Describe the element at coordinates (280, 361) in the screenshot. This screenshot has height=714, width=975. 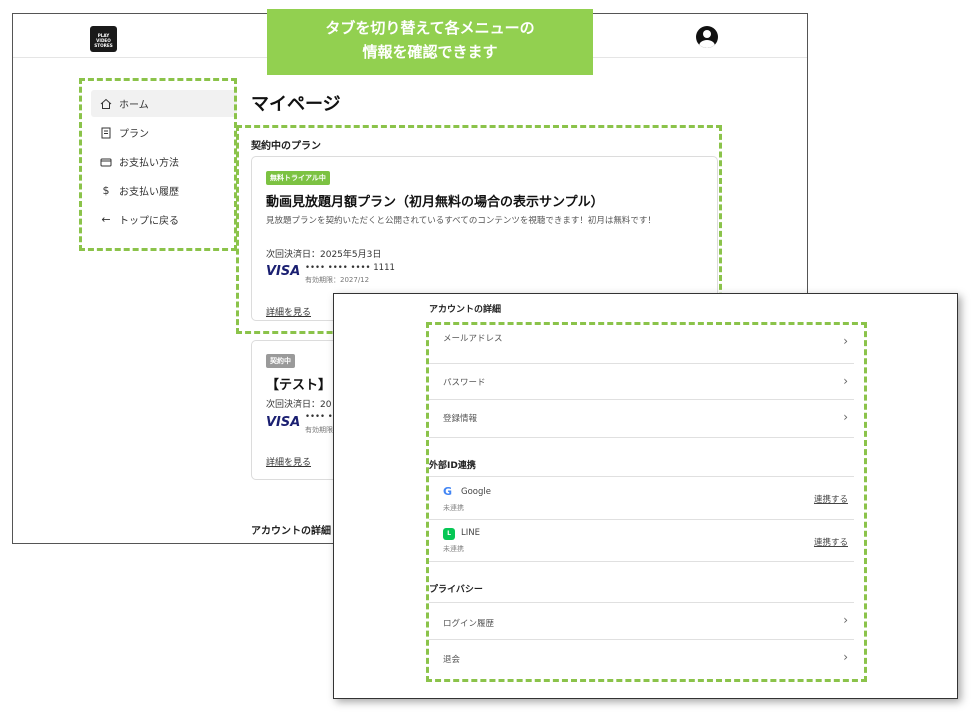
I see `active-badge: 契約中` at that location.